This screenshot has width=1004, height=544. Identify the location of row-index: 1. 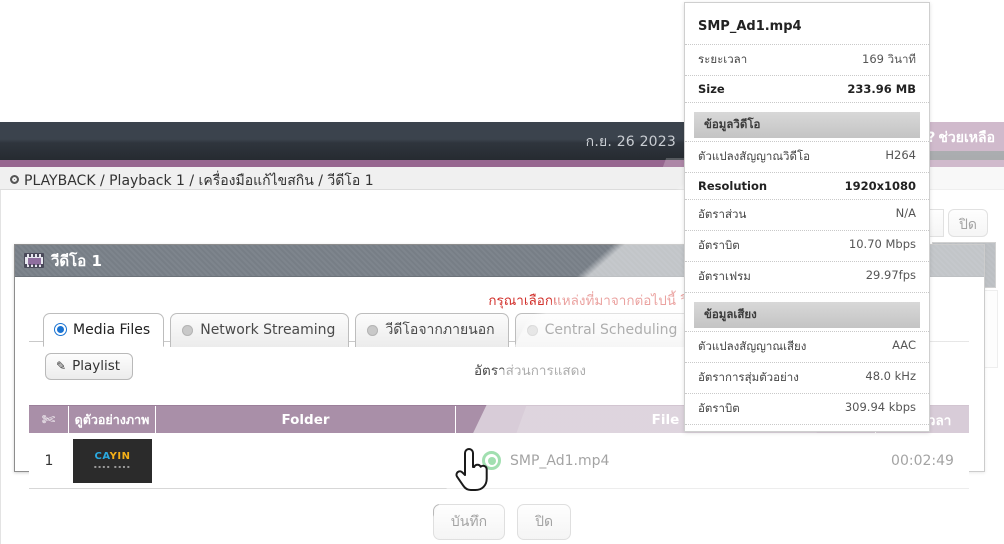
(49, 460).